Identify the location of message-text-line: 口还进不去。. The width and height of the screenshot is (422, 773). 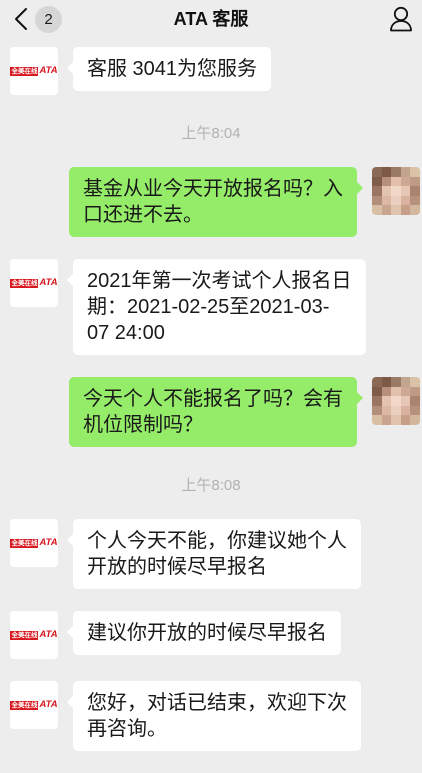
(143, 215).